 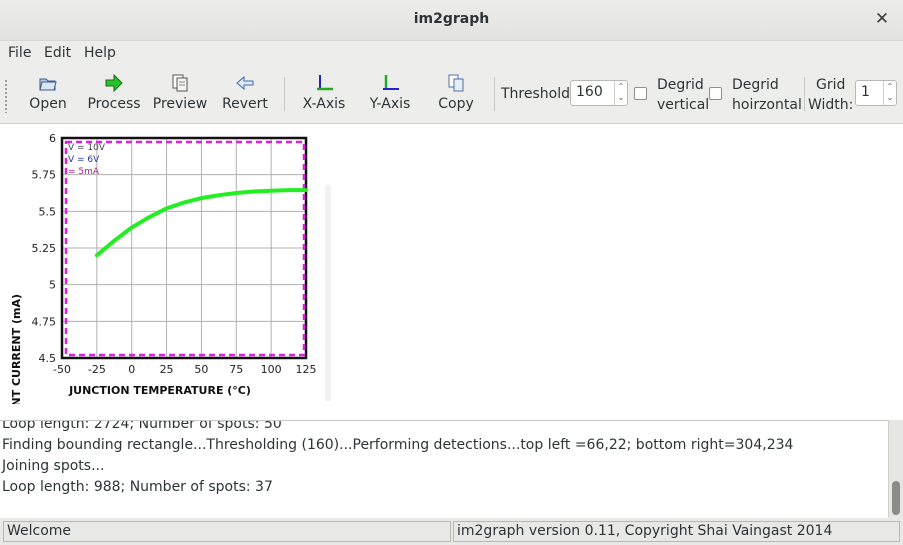 What do you see at coordinates (324, 92) in the screenshot?
I see `x-axis-button: X-Axis` at bounding box center [324, 92].